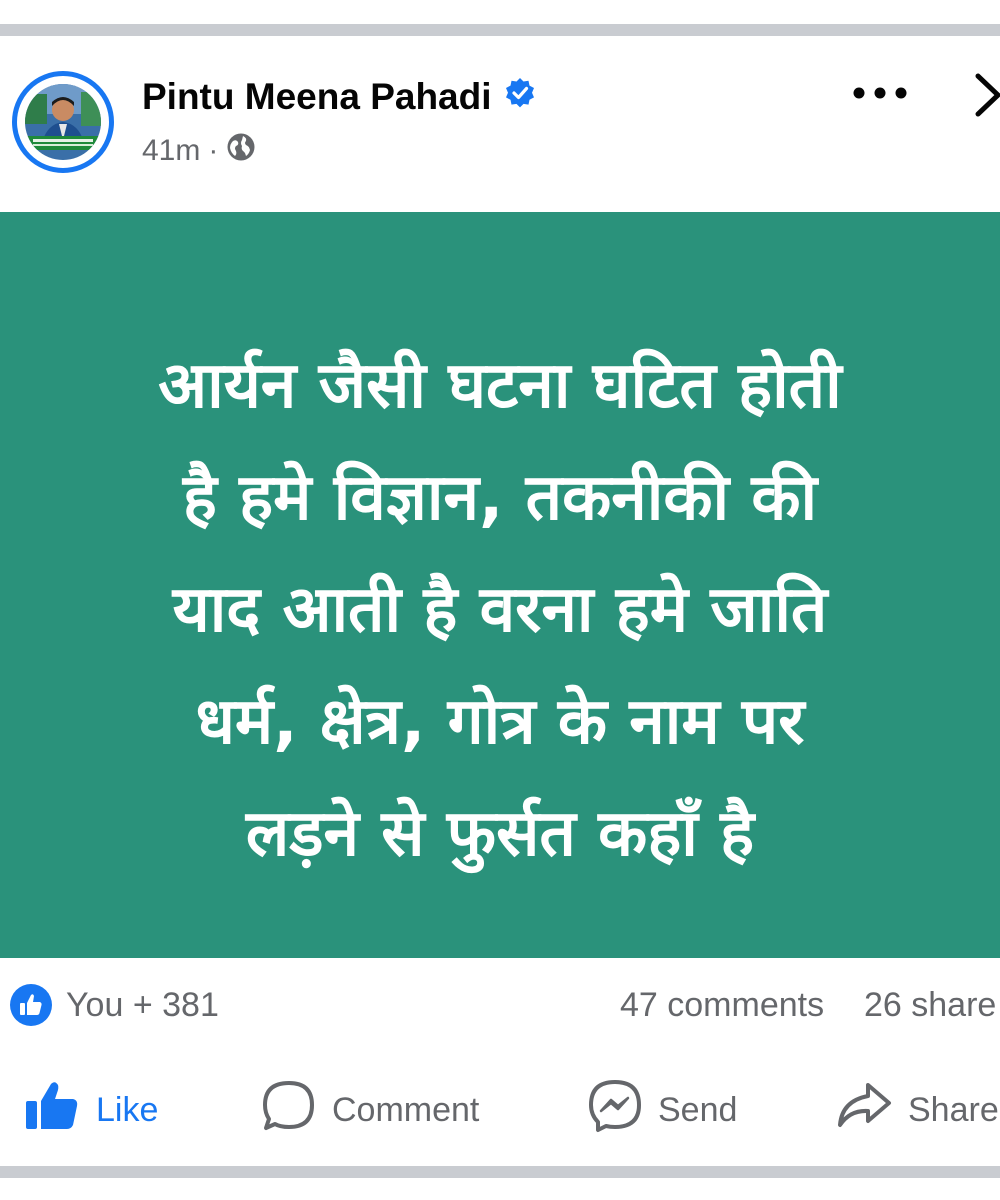  I want to click on post-time: 41m, so click(171, 151).